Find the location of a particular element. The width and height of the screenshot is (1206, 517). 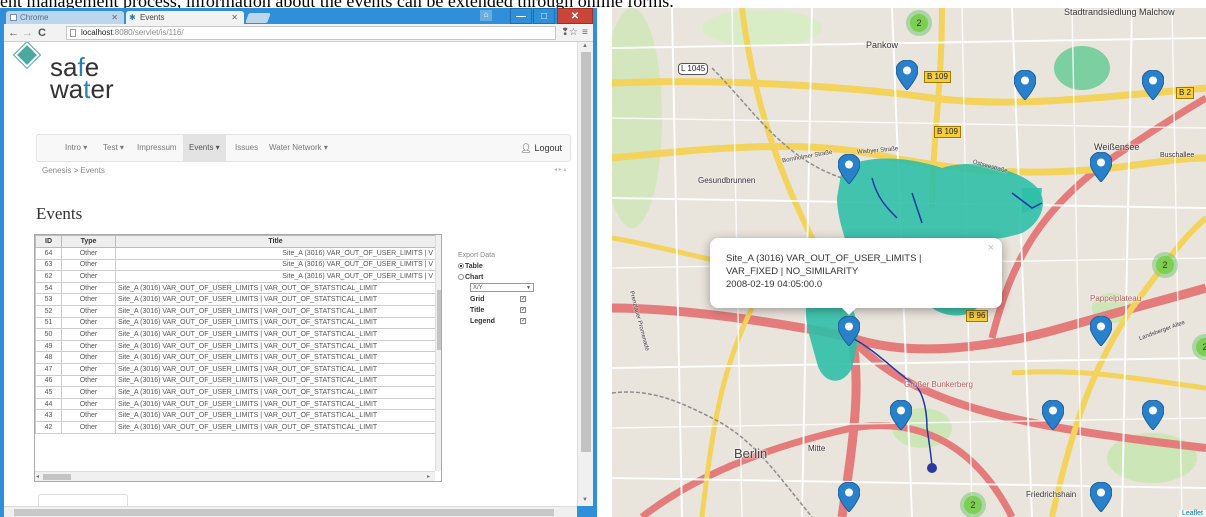

nav-impressum: Impressum is located at coordinates (157, 148).